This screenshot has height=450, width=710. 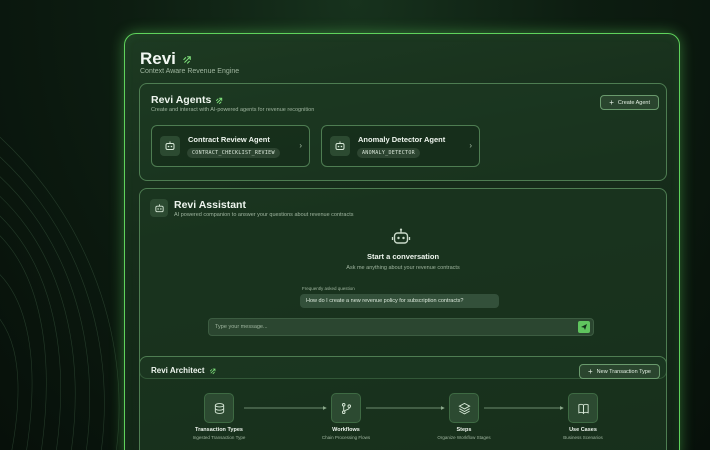 I want to click on app-title-text: Revi, so click(x=158, y=58).